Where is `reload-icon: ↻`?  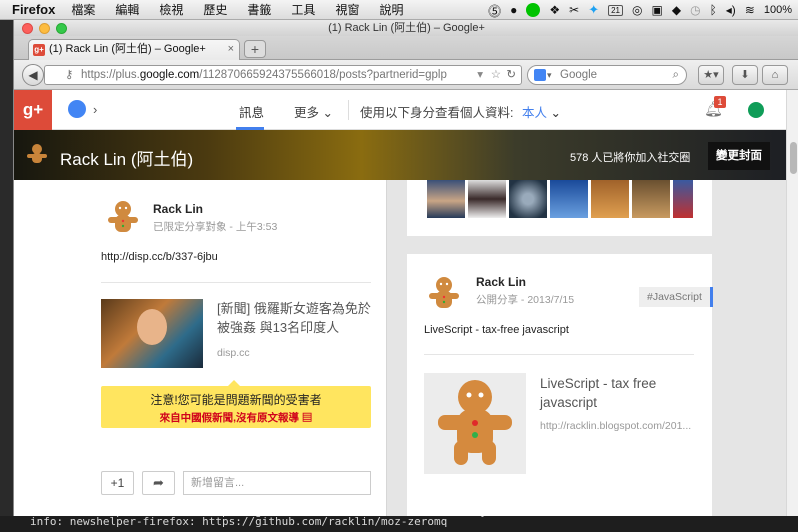 reload-icon: ↻ is located at coordinates (511, 75).